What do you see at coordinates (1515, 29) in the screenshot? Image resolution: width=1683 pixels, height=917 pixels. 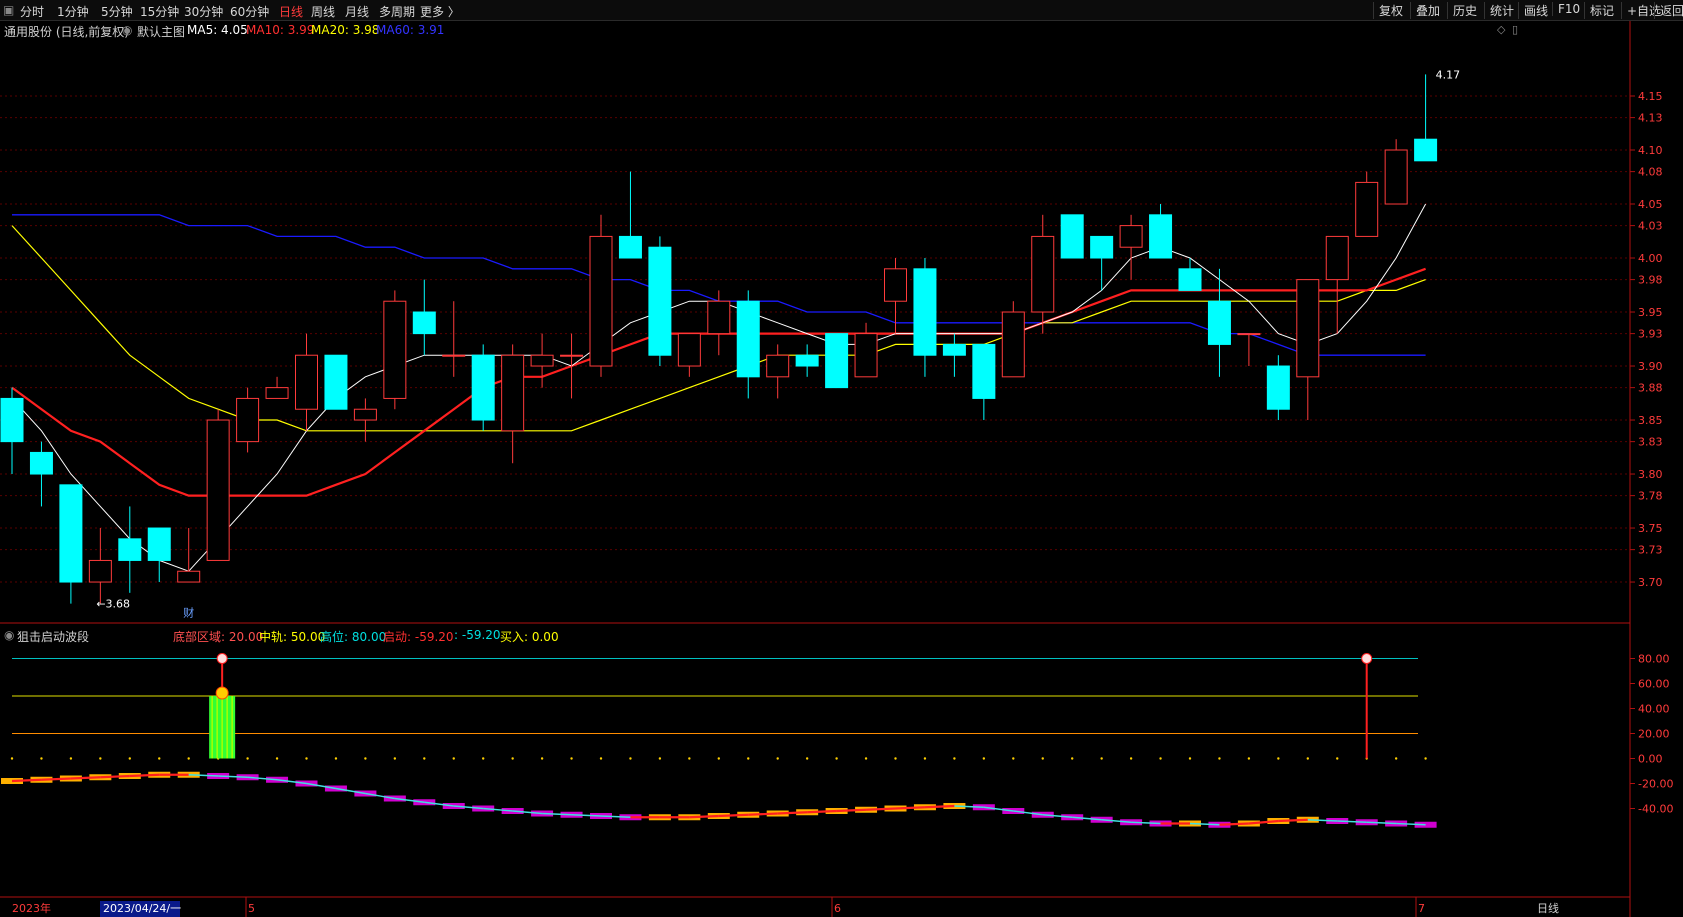 I see `panel-icon: ▯` at bounding box center [1515, 29].